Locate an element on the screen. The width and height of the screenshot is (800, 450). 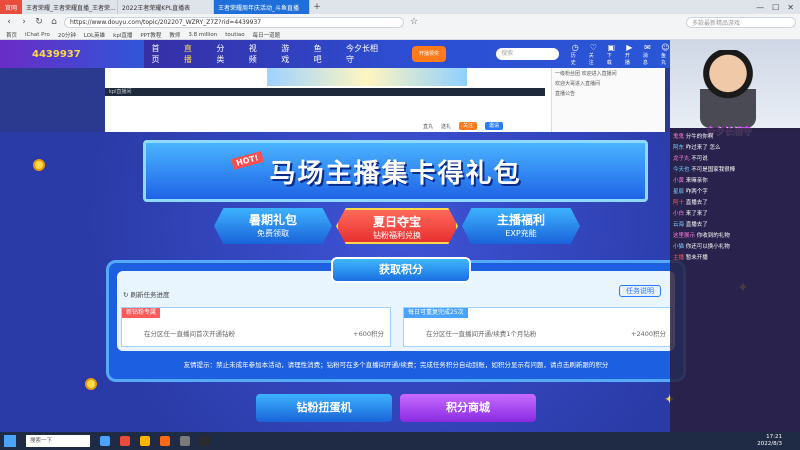
download-icon: ▣ is located at coordinates (611, 47).